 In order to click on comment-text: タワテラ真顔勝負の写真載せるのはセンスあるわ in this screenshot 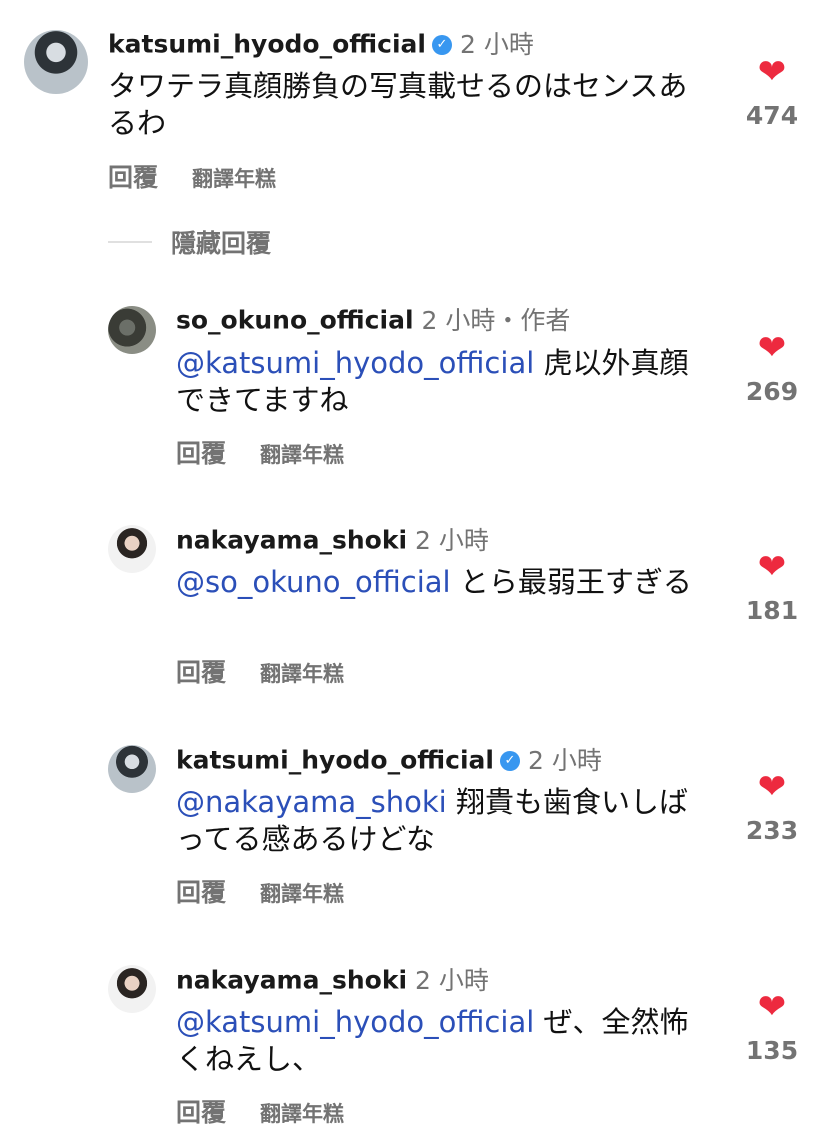, I will do `click(408, 105)`.